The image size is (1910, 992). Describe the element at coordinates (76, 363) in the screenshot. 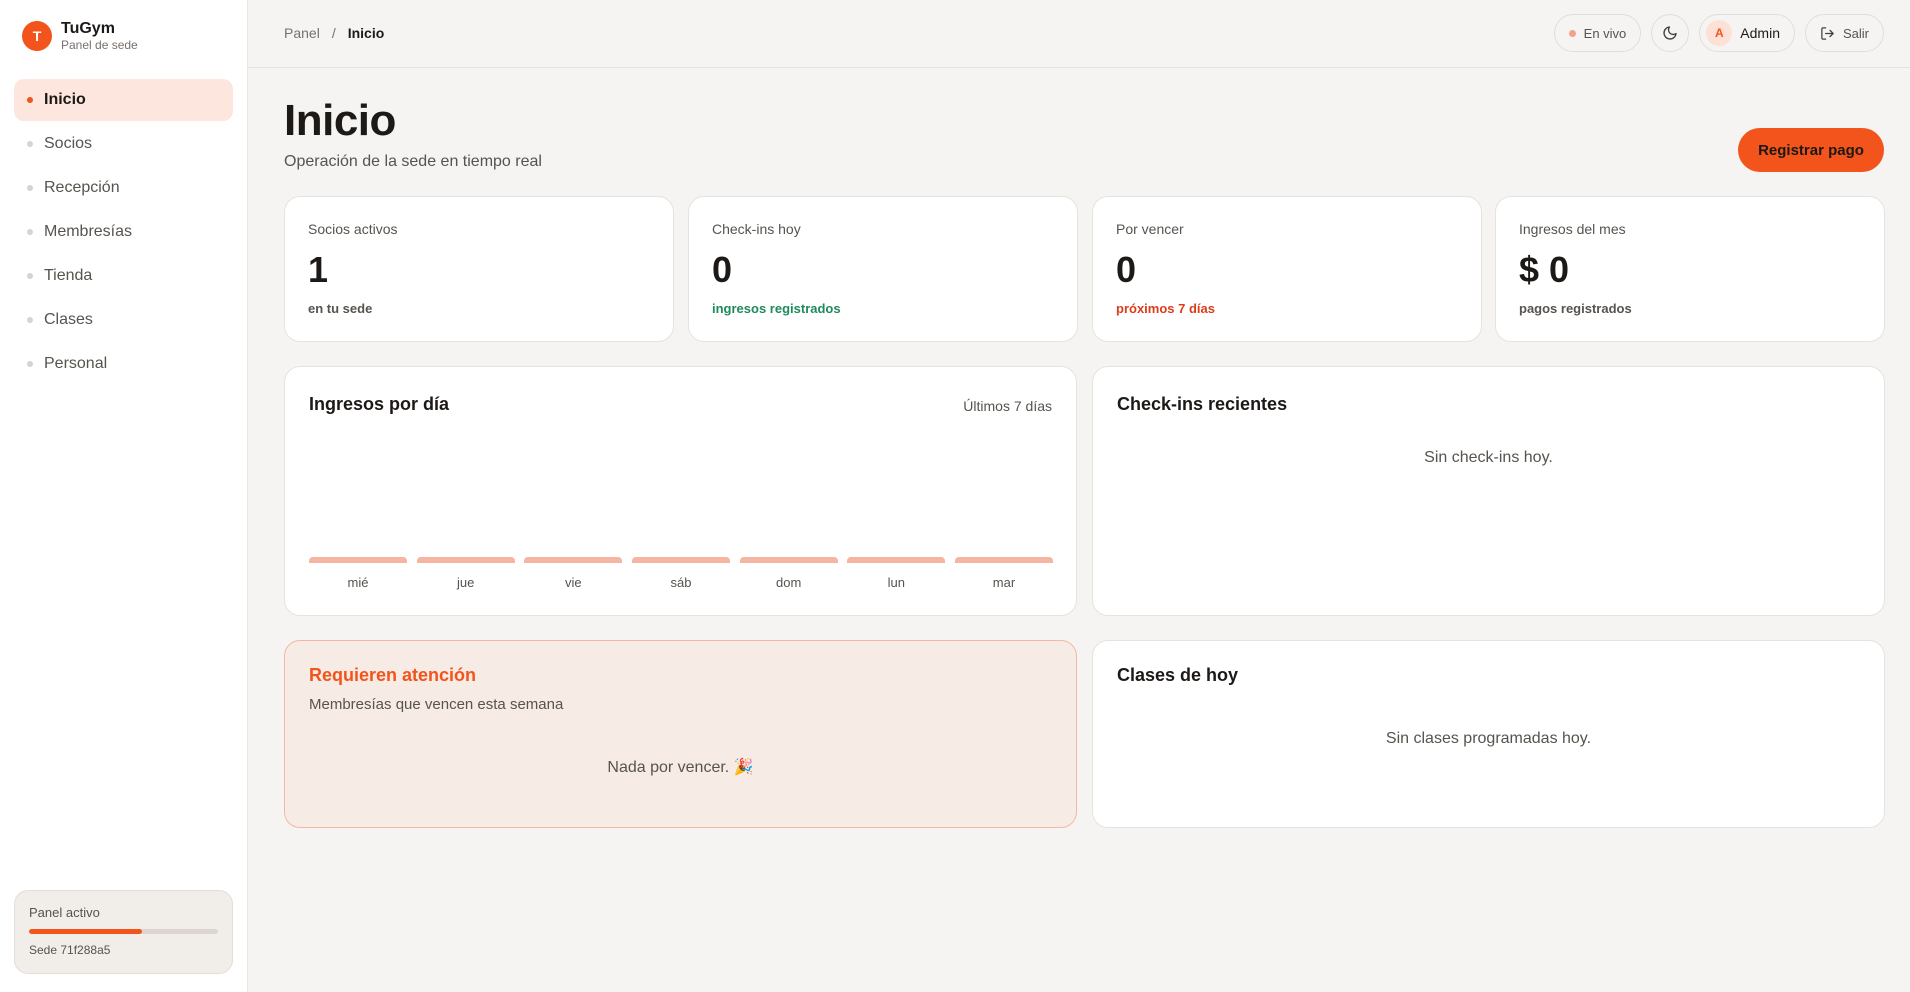

I see `sidebar-item-label: Personal` at that location.